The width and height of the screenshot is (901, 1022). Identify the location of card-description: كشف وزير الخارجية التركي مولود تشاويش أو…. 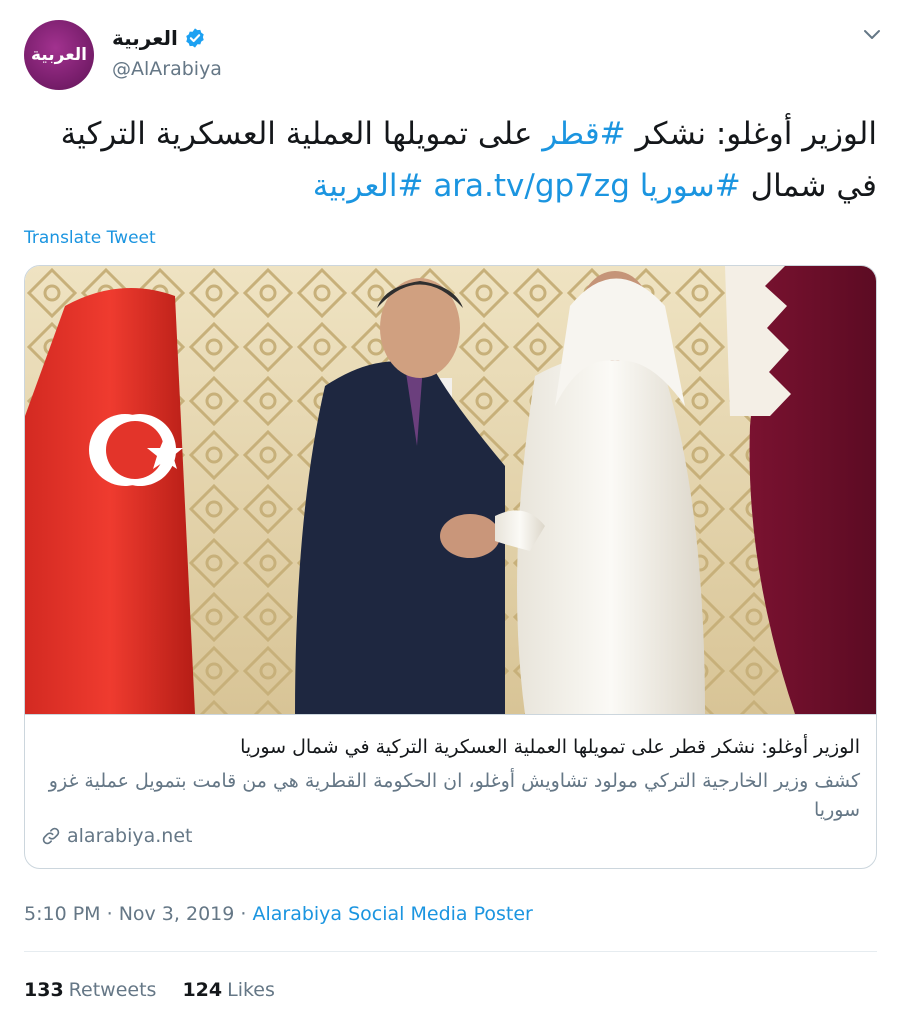
(454, 795).